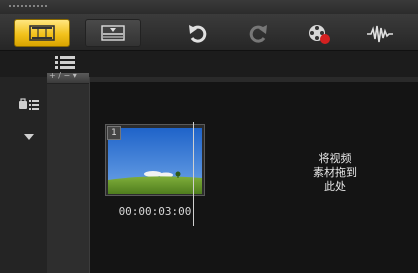 The width and height of the screenshot is (418, 273). I want to click on expand-button, so click(29, 135).